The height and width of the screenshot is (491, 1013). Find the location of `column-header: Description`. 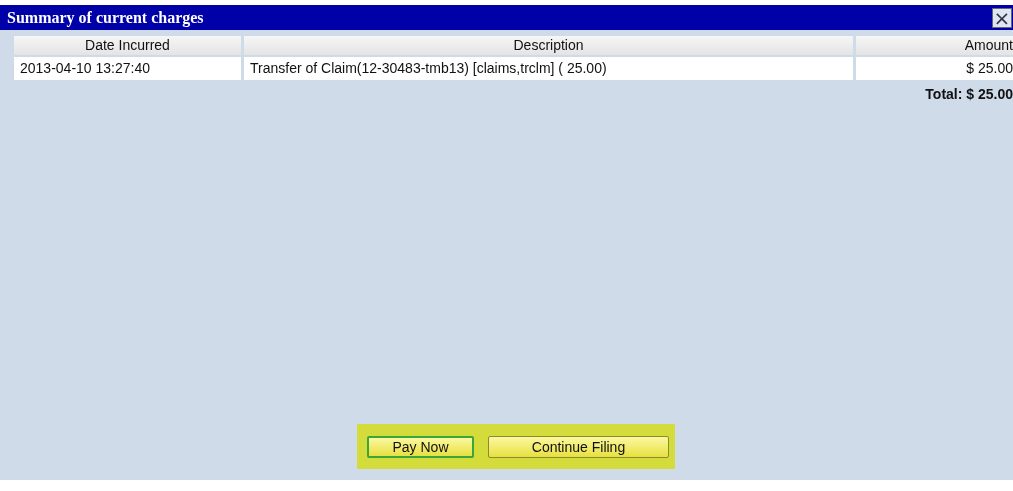

column-header: Description is located at coordinates (548, 45).